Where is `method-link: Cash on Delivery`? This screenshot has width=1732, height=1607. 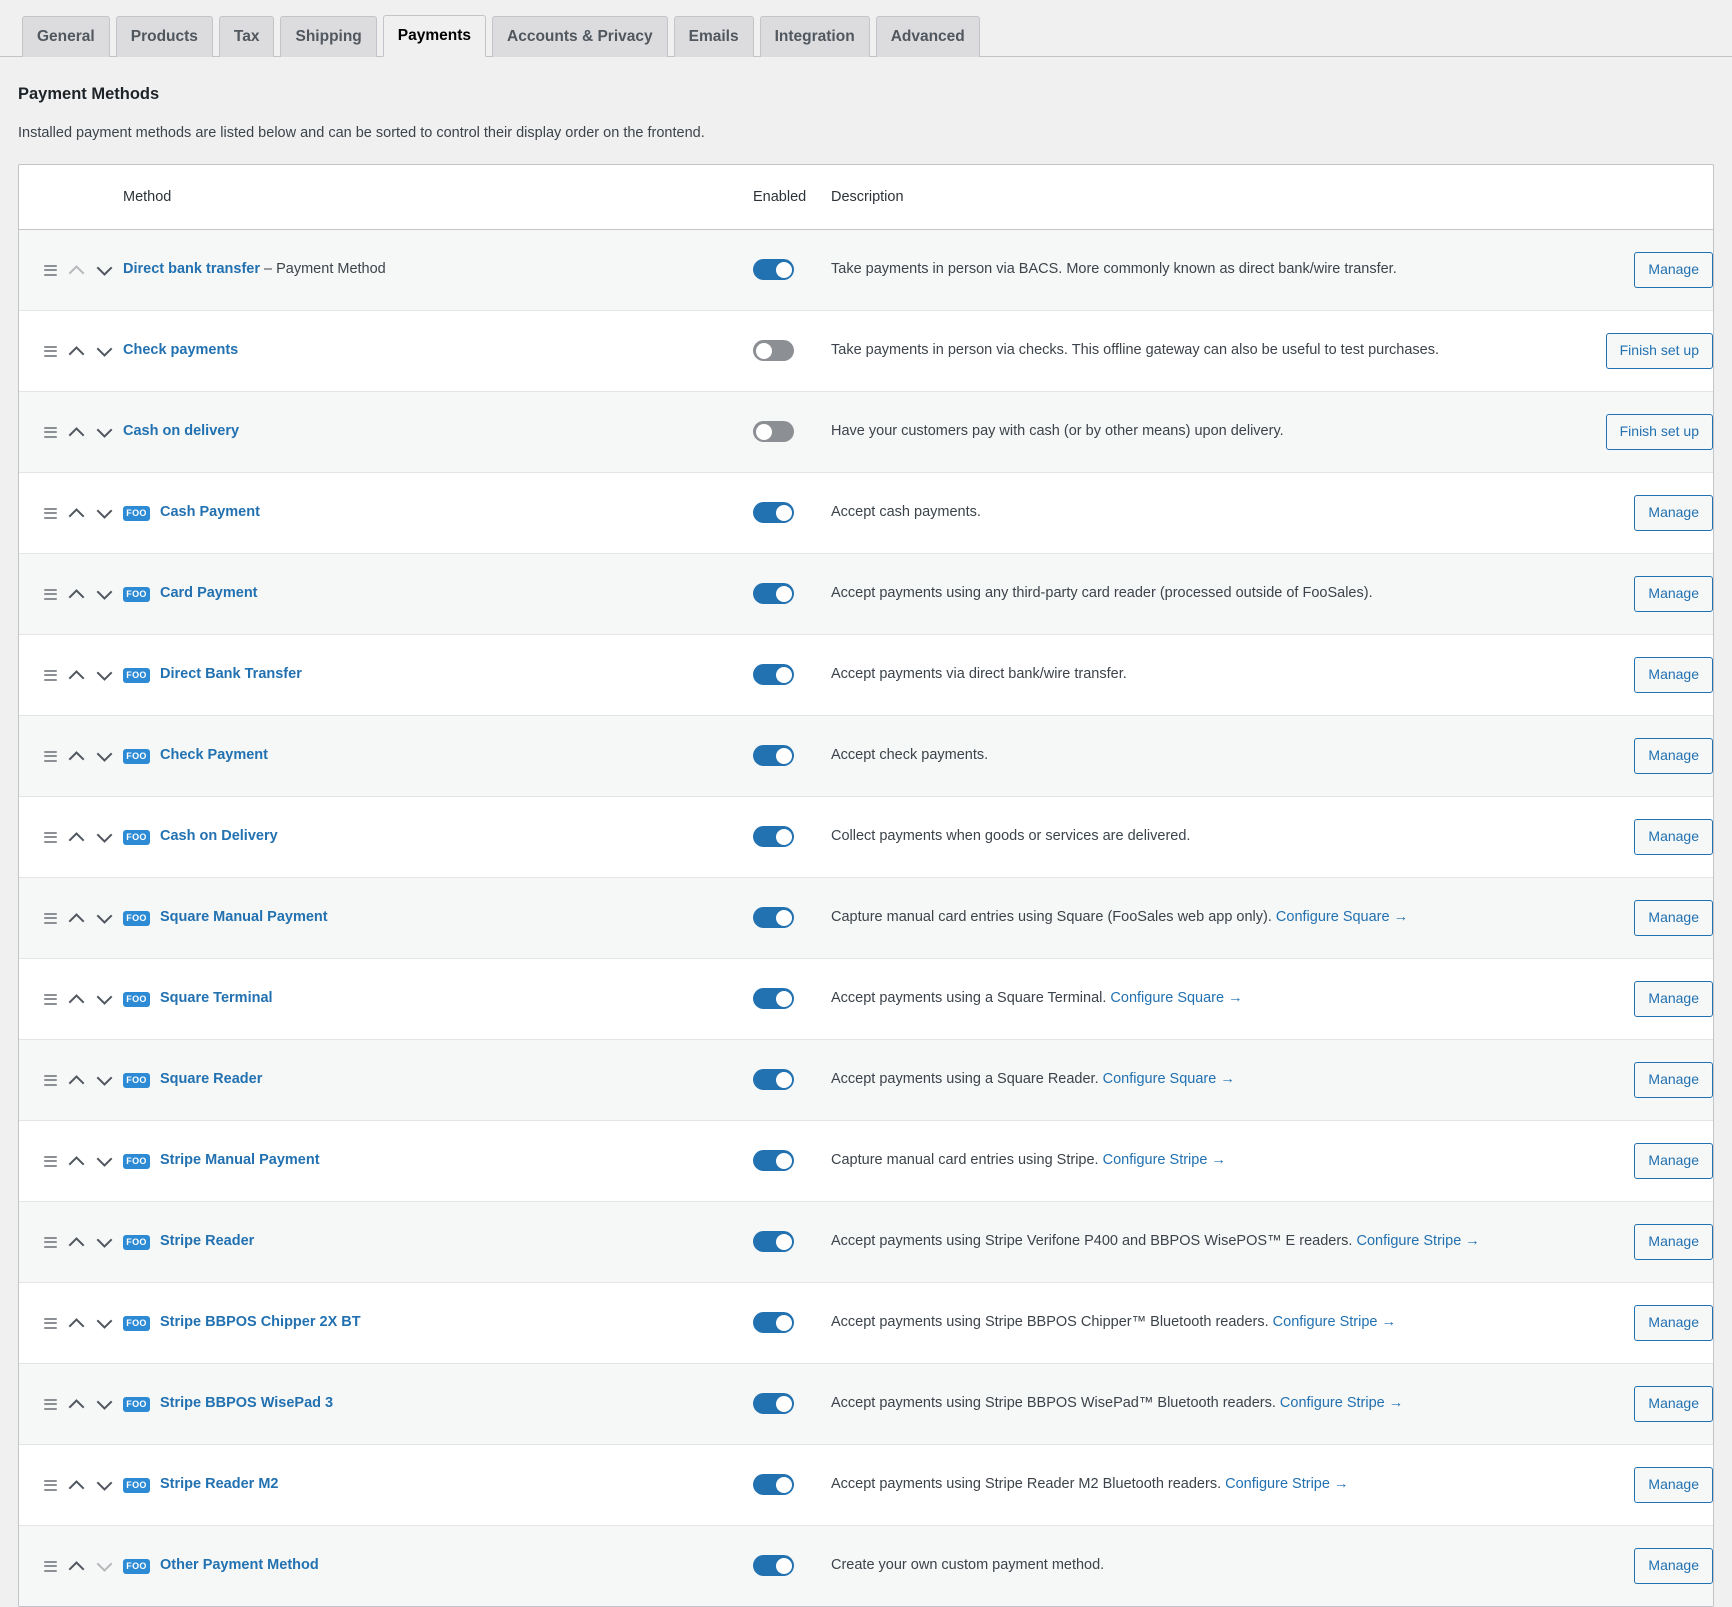 method-link: Cash on Delivery is located at coordinates (219, 836).